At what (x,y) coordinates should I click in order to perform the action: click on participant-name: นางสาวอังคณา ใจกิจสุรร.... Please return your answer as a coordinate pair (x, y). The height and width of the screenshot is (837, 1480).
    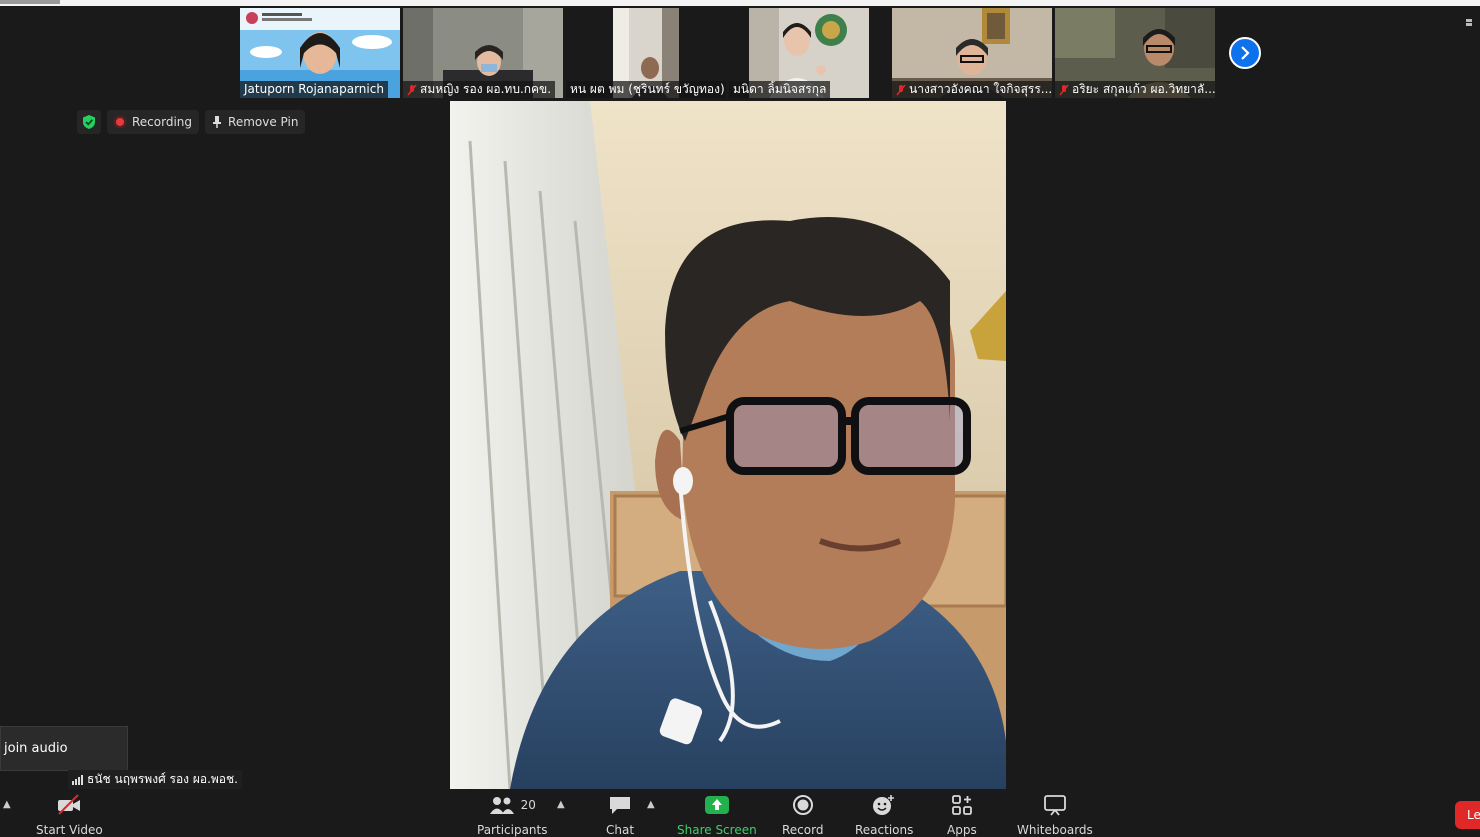
    Looking at the image, I should click on (980, 89).